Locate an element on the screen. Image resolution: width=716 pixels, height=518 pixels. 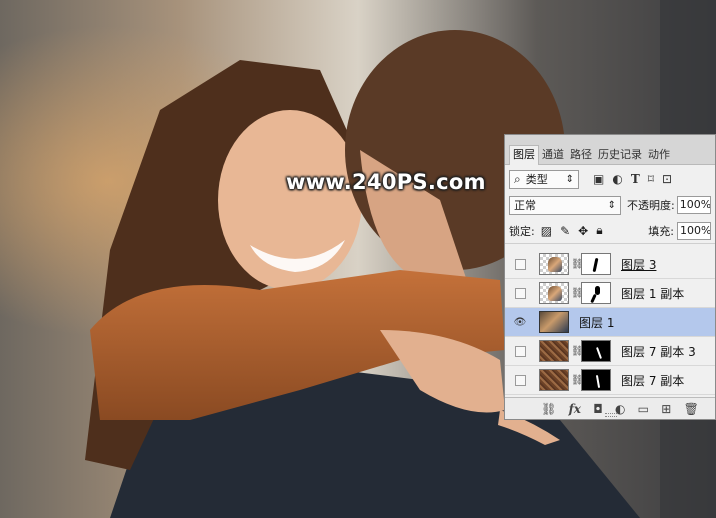
adjustment-layer-filter-icon: ◐ is located at coordinates (617, 179).